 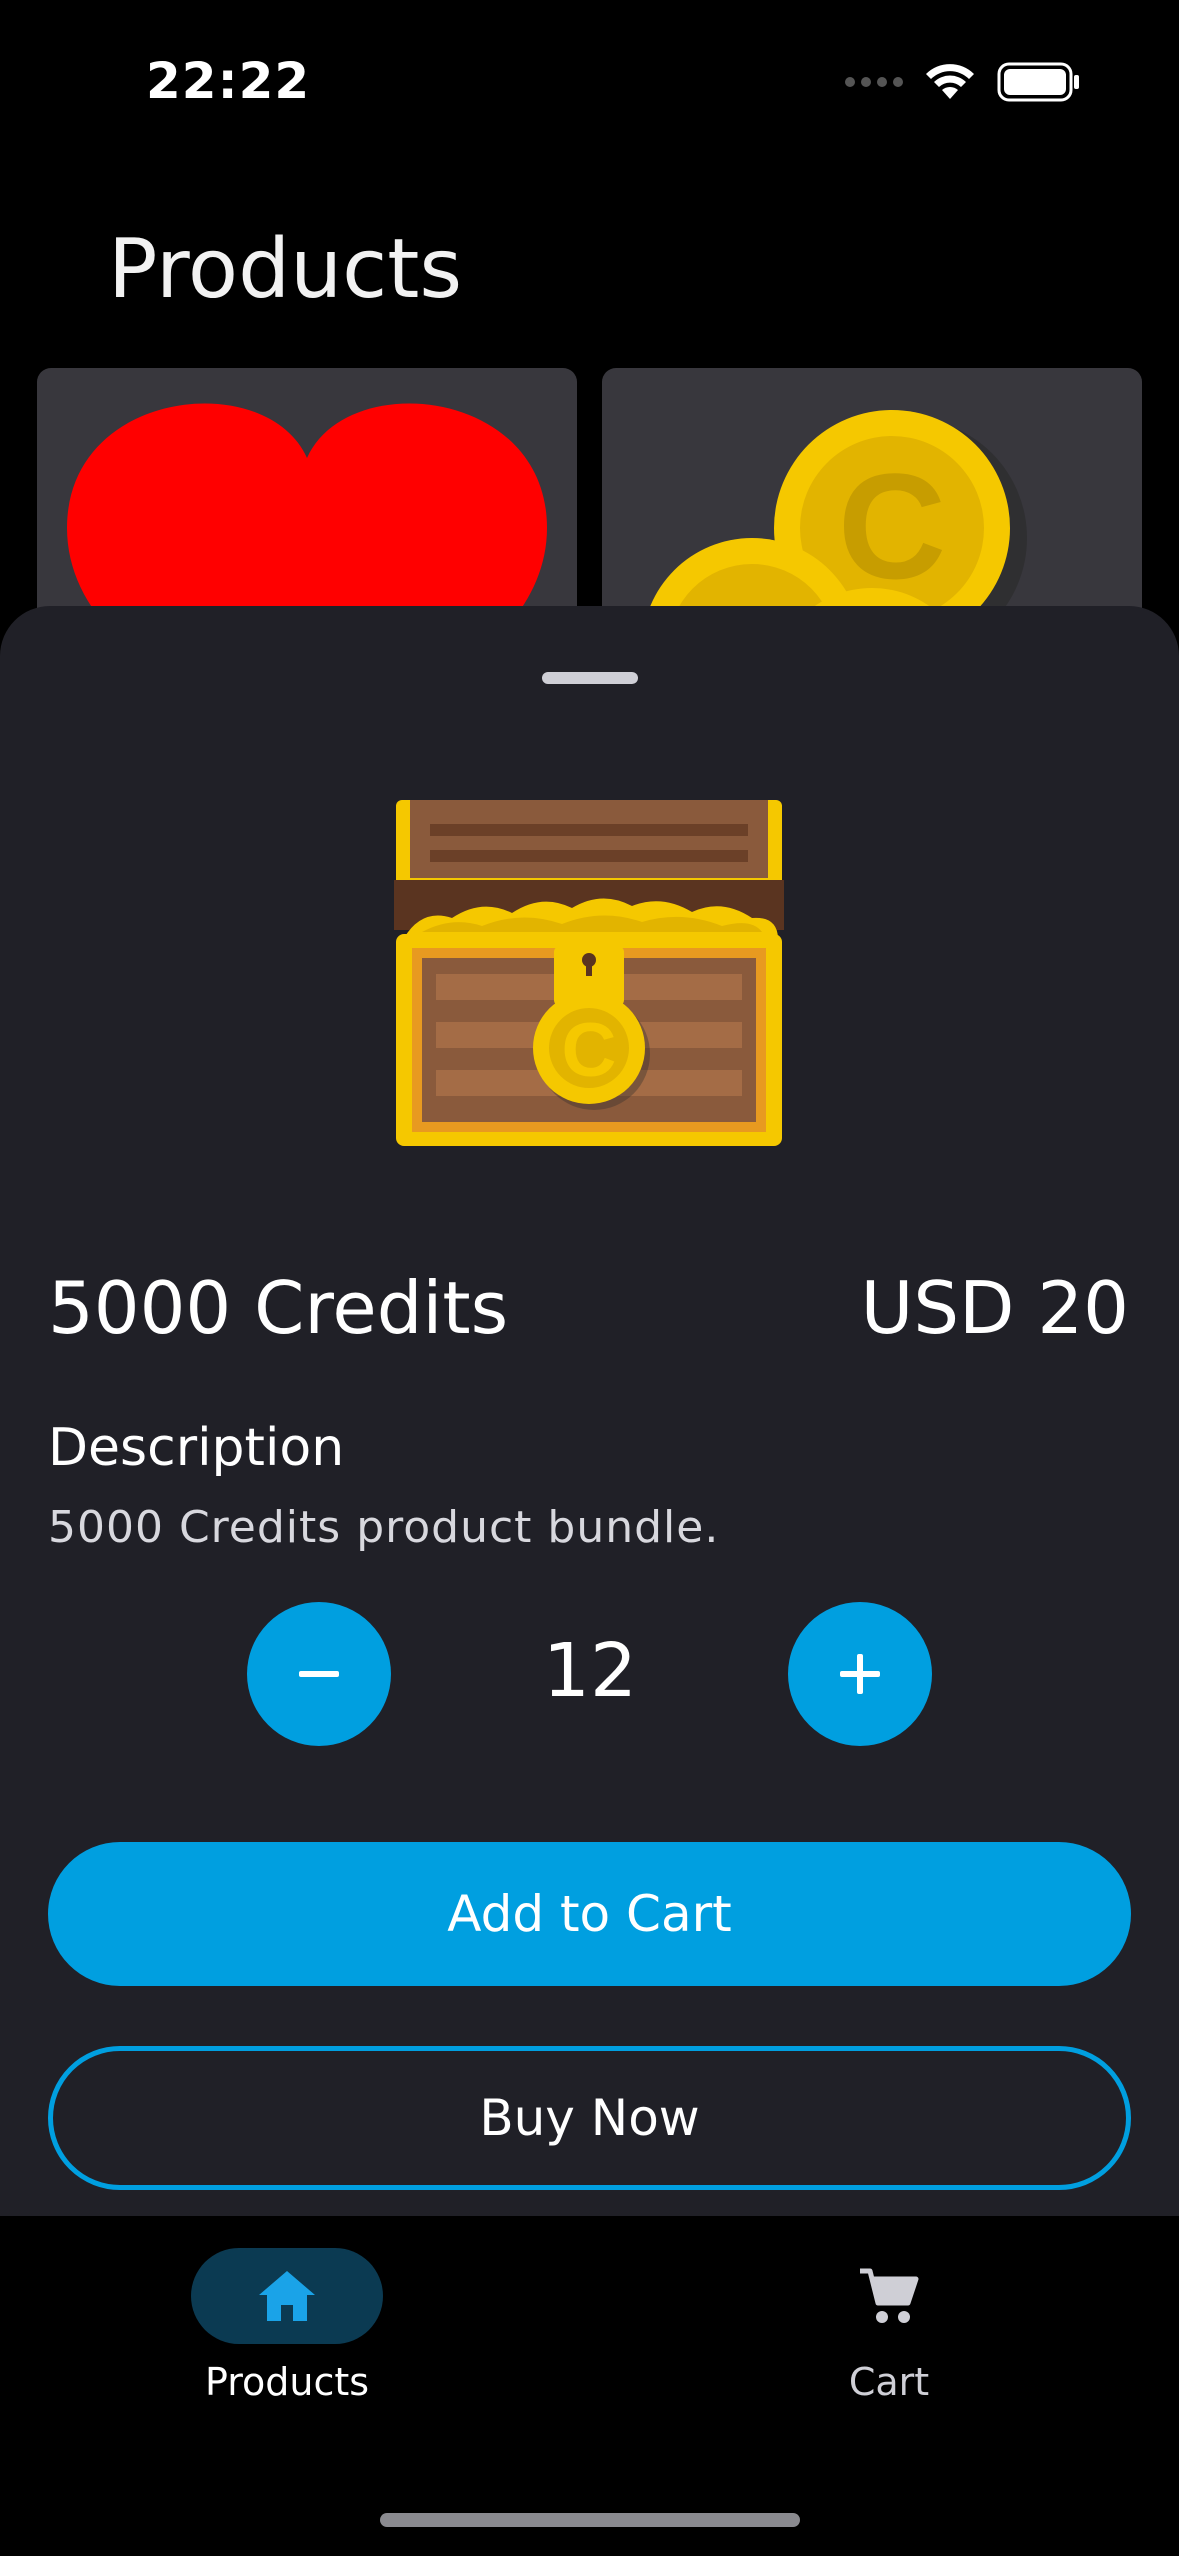 I want to click on nav-label-products: Products, so click(x=287, y=2382).